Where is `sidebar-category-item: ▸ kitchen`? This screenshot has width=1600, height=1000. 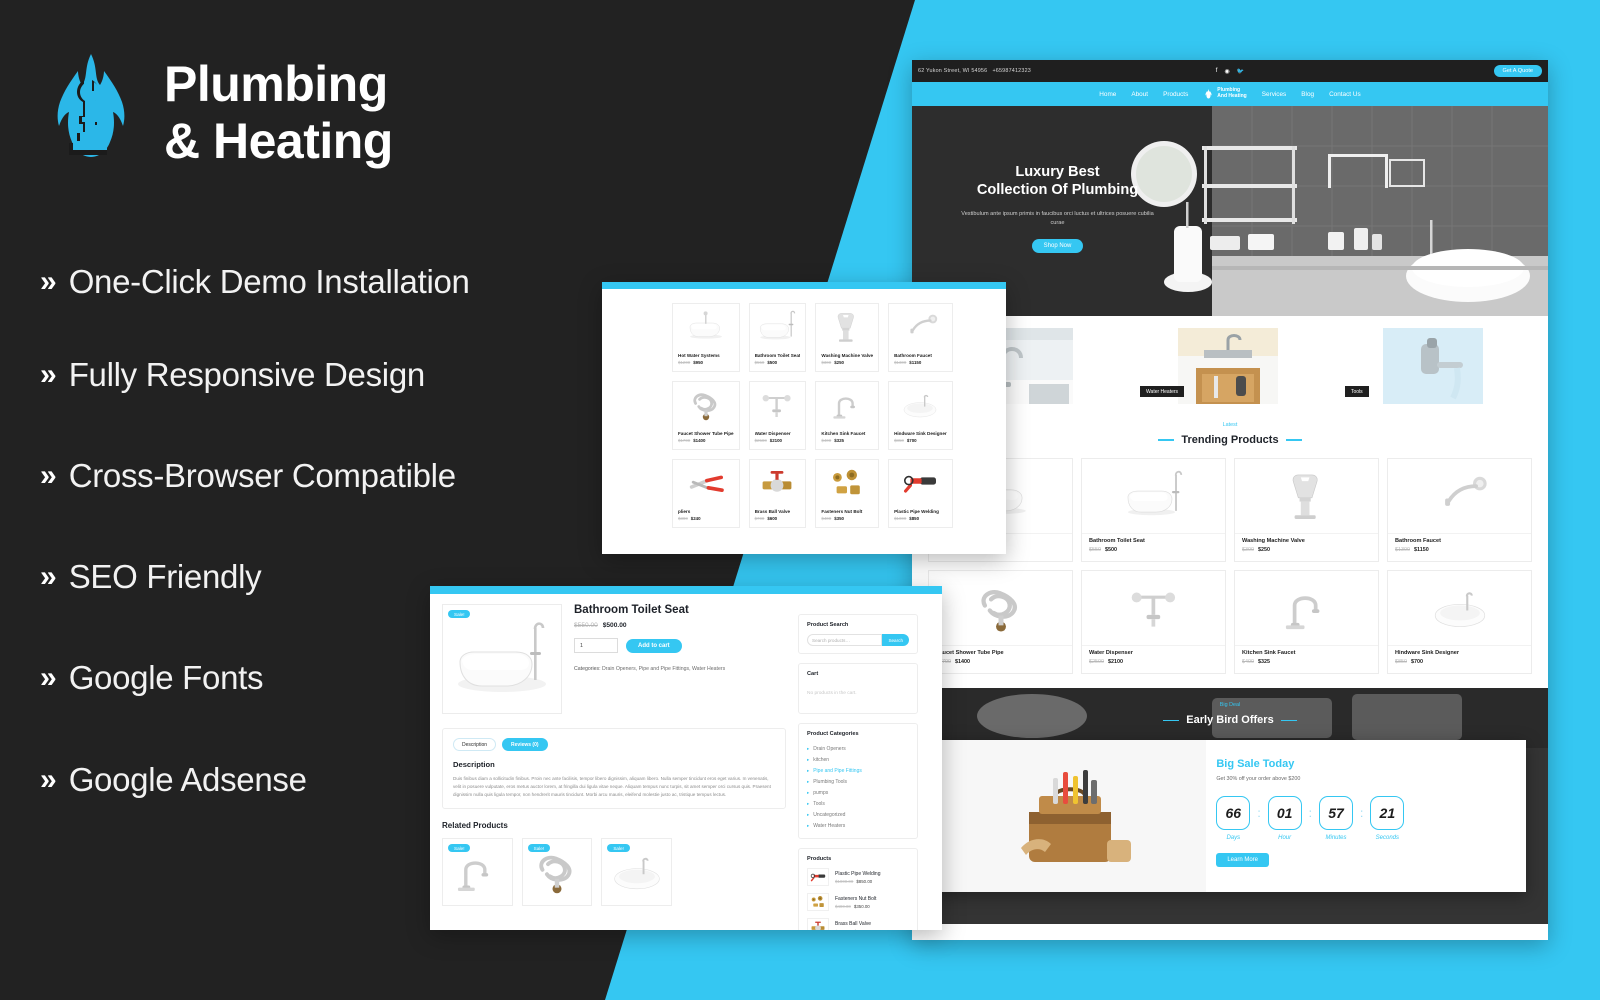 sidebar-category-item: ▸ kitchen is located at coordinates (858, 759).